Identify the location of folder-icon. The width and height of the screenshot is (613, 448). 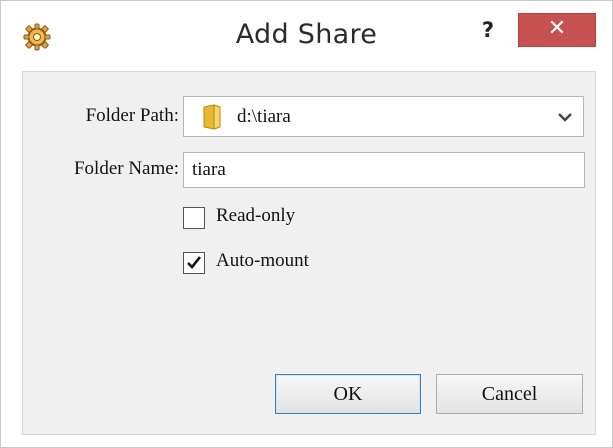
(212, 117).